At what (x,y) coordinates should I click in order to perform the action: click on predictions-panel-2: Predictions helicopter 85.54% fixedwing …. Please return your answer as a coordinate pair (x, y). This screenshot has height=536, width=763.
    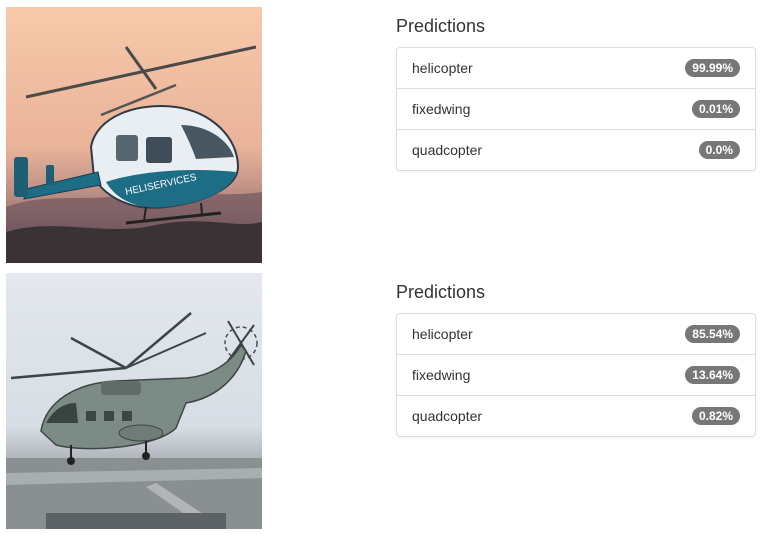
    Looking at the image, I should click on (576, 359).